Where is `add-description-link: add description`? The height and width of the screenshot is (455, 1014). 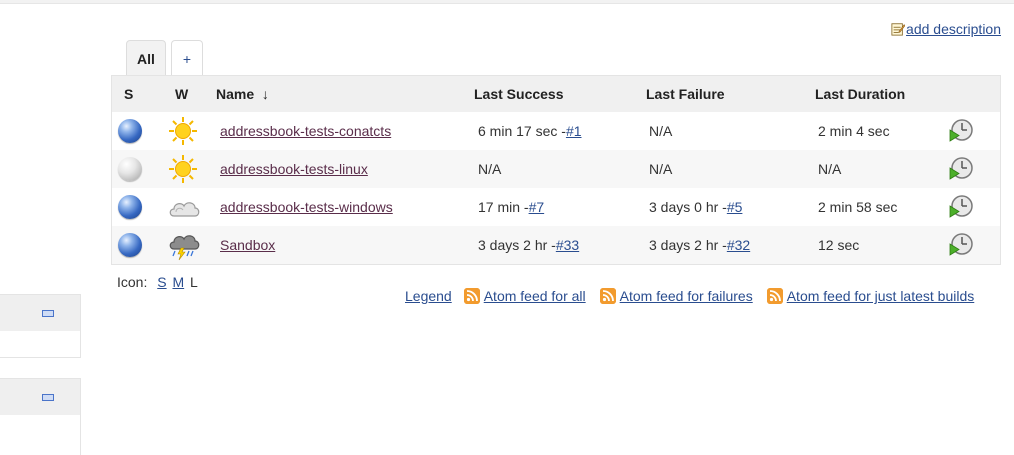
add-description-link: add description is located at coordinates (953, 29).